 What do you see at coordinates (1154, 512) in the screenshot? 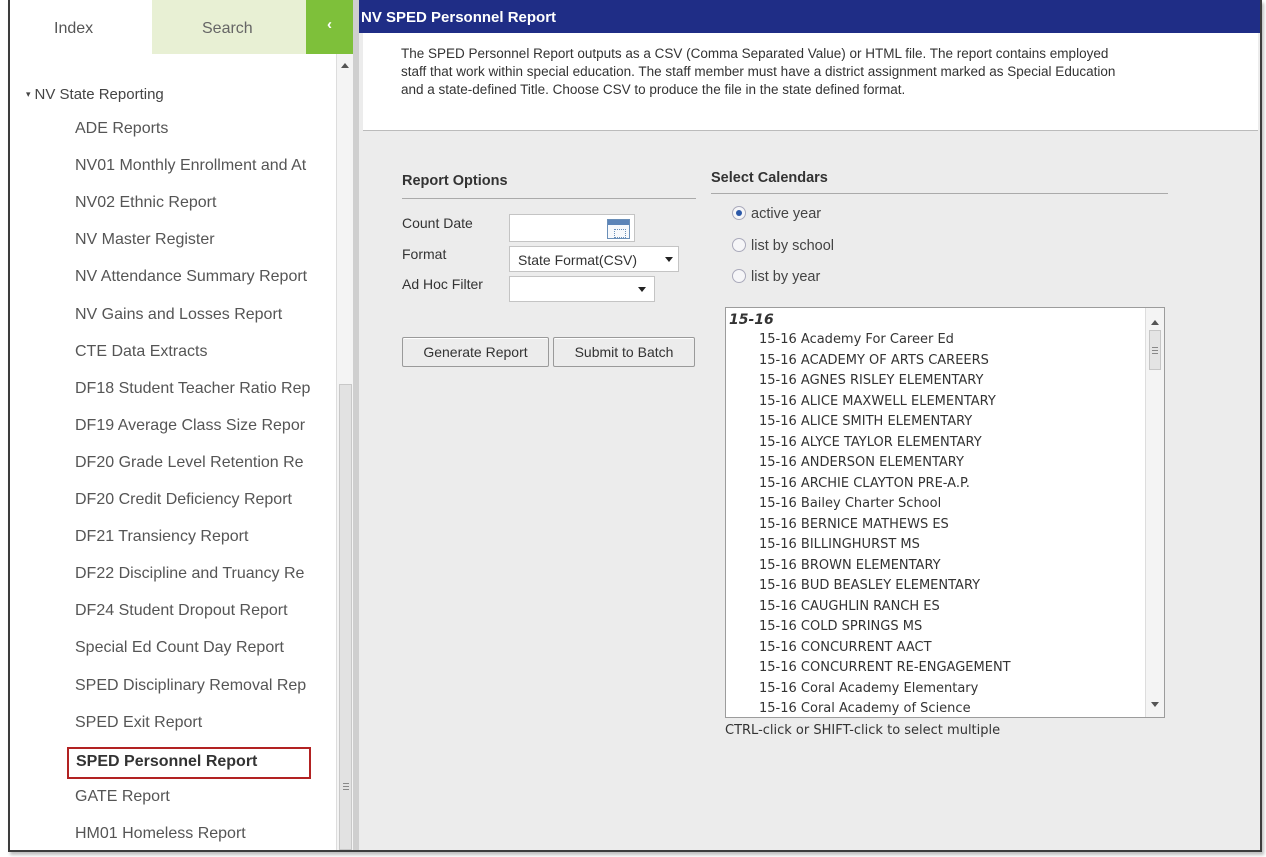
I see `listbox-scrollbar` at bounding box center [1154, 512].